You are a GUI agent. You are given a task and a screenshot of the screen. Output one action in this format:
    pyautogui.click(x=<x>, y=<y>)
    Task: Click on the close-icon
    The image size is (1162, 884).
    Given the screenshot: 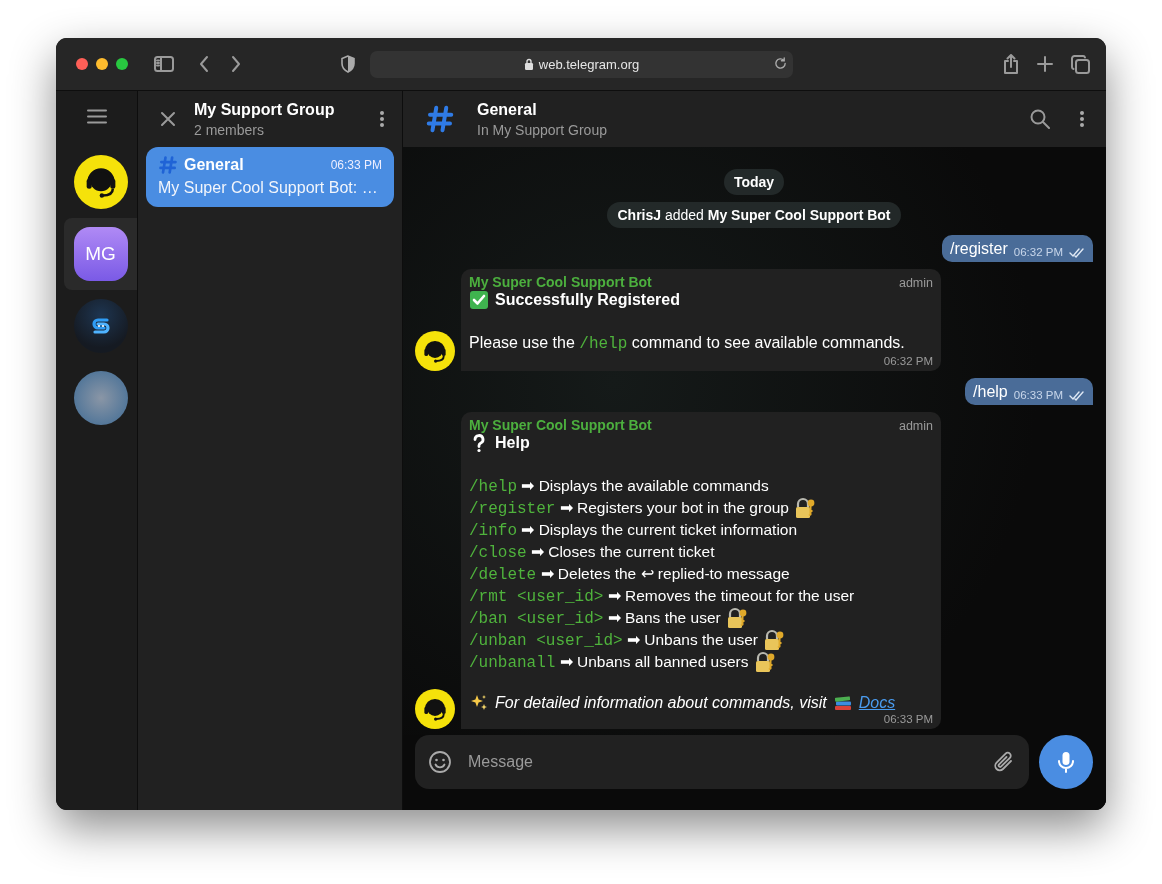 What is the action you would take?
    pyautogui.click(x=168, y=119)
    